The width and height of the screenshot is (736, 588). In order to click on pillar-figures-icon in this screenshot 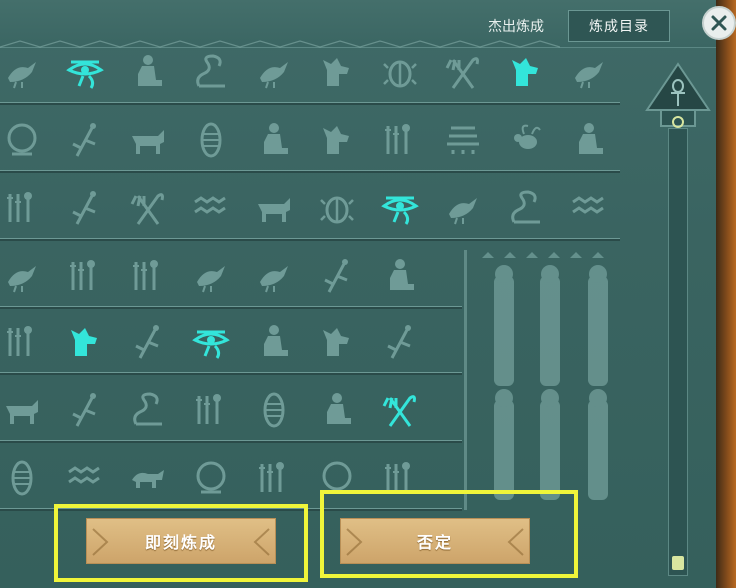, I will do `click(545, 376)`.